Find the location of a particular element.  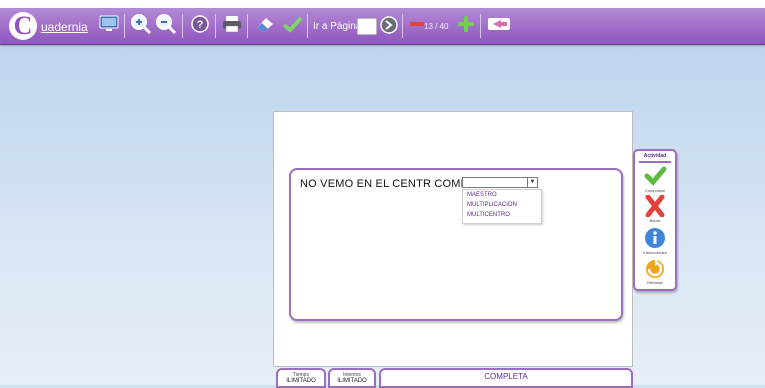

zoom-out-icon is located at coordinates (166, 26).